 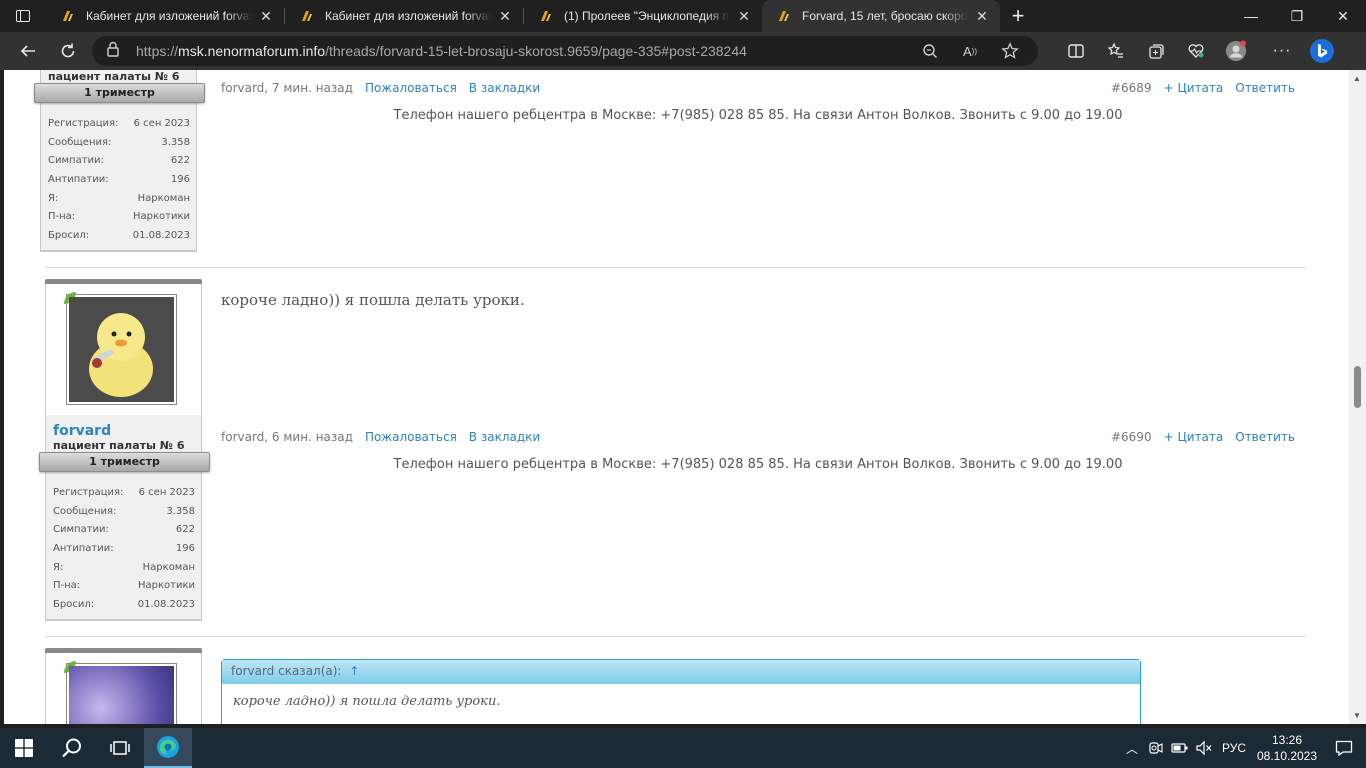 What do you see at coordinates (168, 748) in the screenshot?
I see `taskbar-edge-button` at bounding box center [168, 748].